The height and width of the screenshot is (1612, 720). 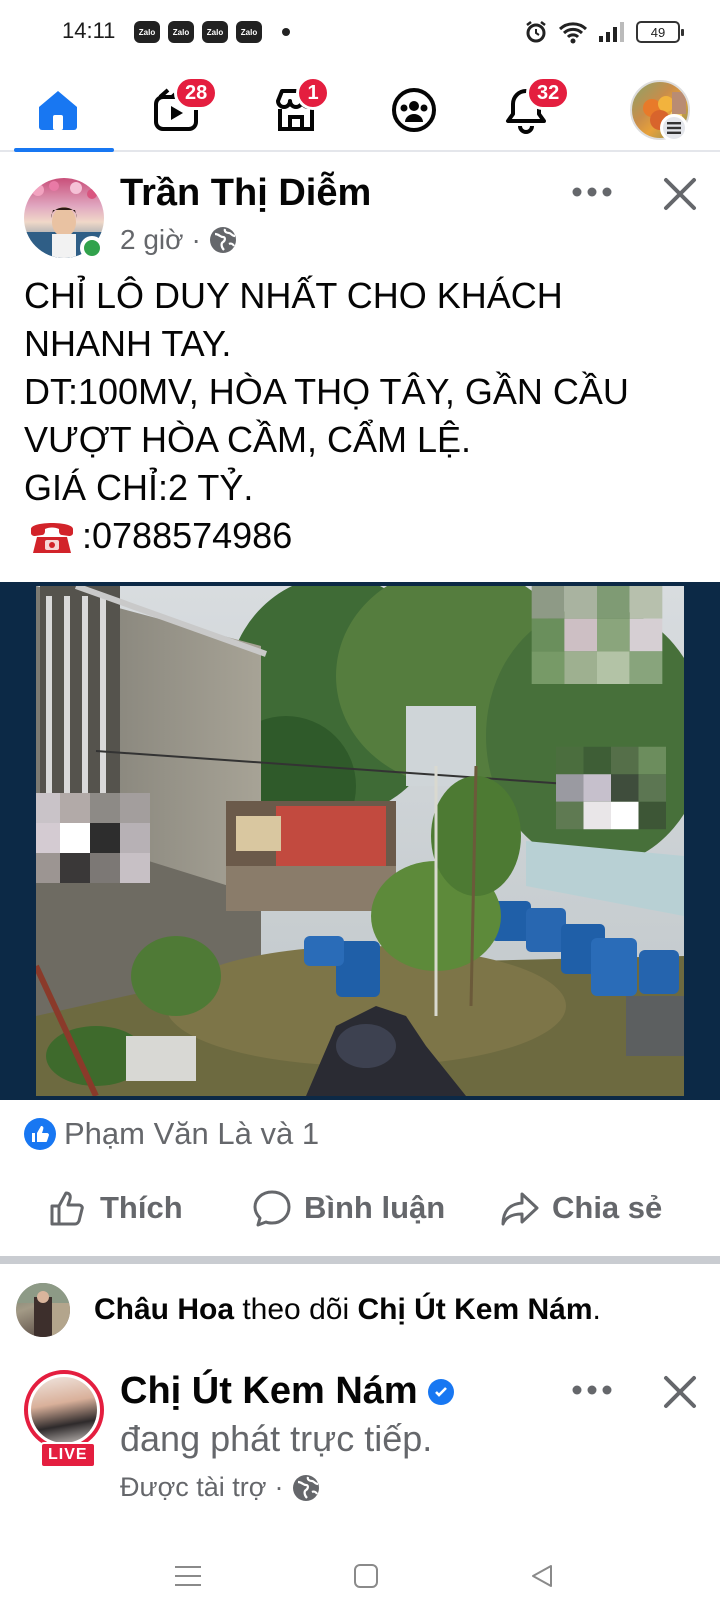 What do you see at coordinates (245, 193) in the screenshot?
I see `post-author-name: Trần Thị Diễm` at bounding box center [245, 193].